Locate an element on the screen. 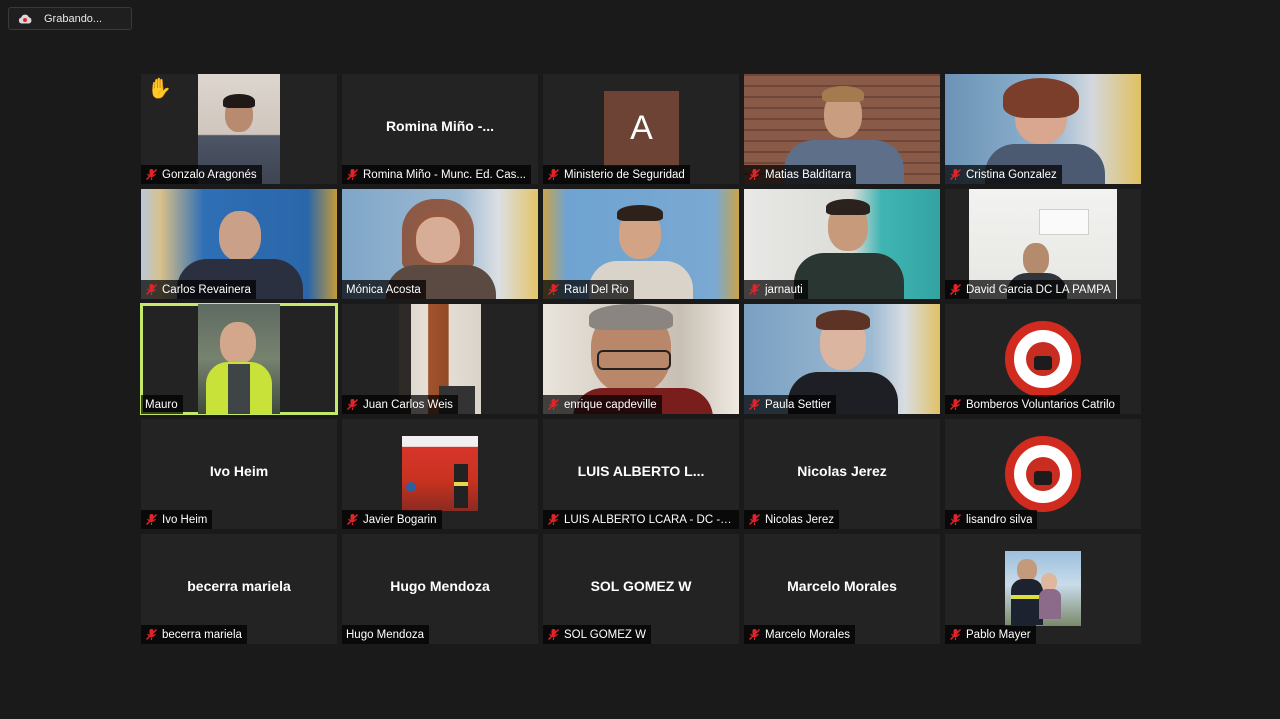 Image resolution: width=1280 pixels, height=719 pixels. participant-tile: Hugo Mendoza Hugo Mendoza is located at coordinates (440, 589).